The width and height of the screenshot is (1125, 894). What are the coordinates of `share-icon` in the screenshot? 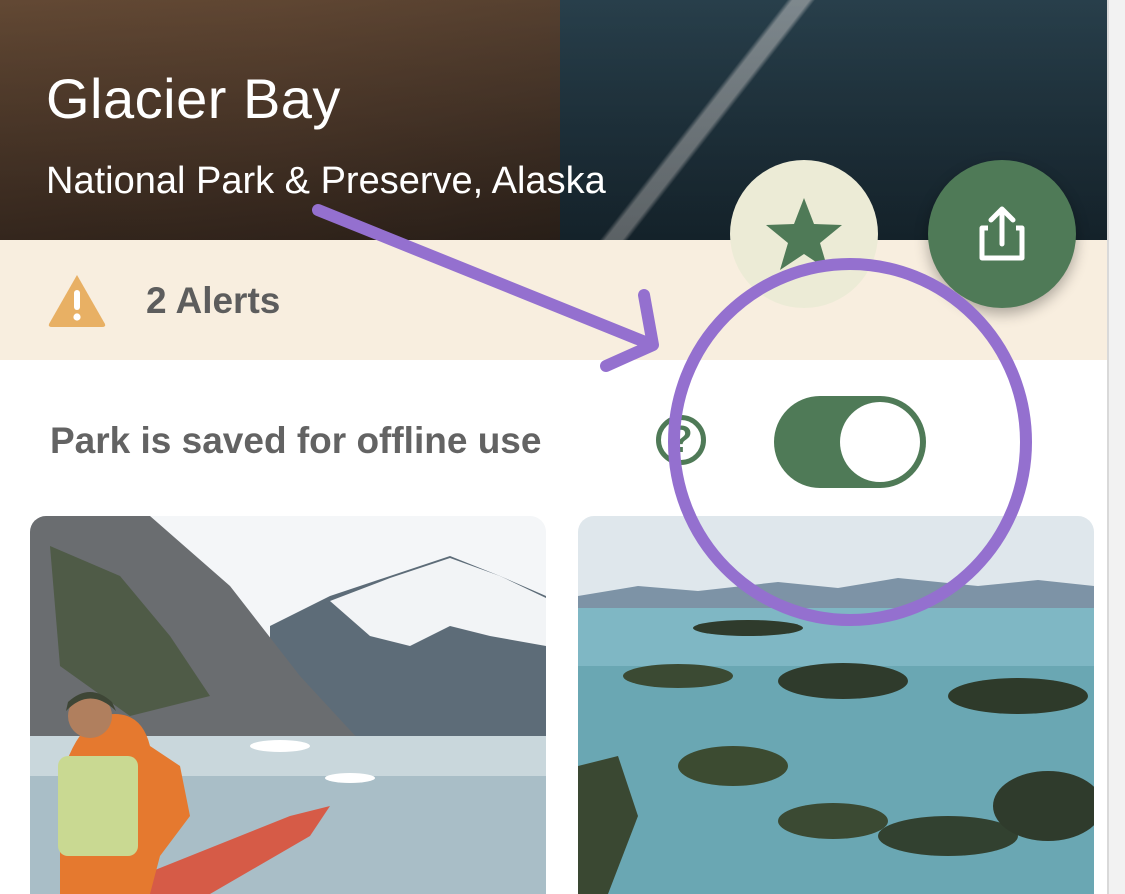 It's located at (1002, 233).